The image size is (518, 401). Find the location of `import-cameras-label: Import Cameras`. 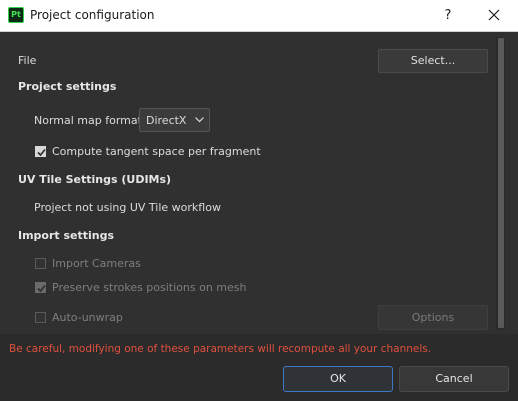

import-cameras-label: Import Cameras is located at coordinates (96, 263).